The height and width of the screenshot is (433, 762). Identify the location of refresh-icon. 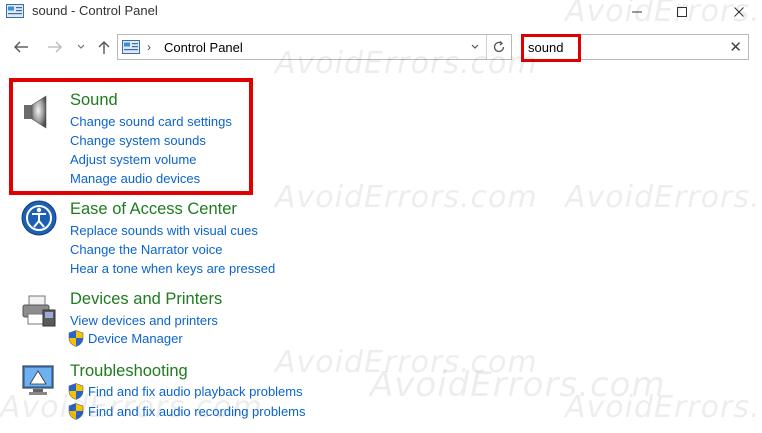
(499, 47).